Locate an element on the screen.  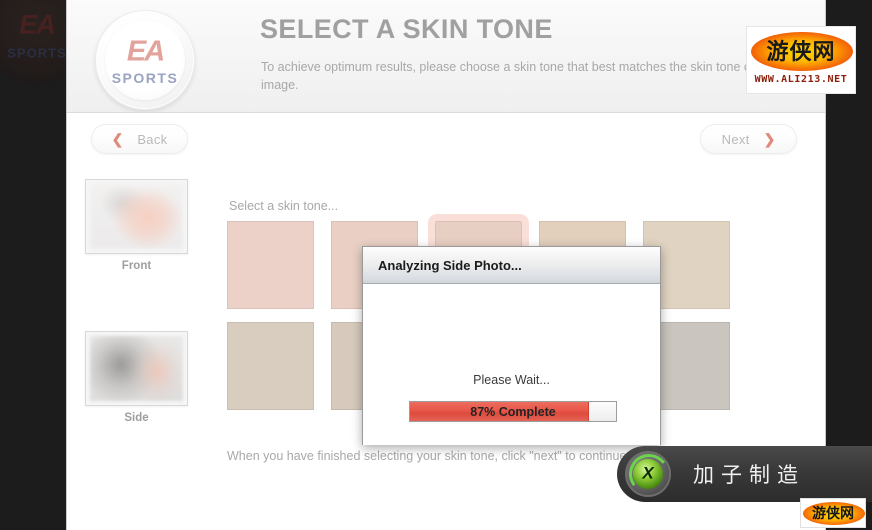
background-ea-mark: EA is located at coordinates (37, 24).